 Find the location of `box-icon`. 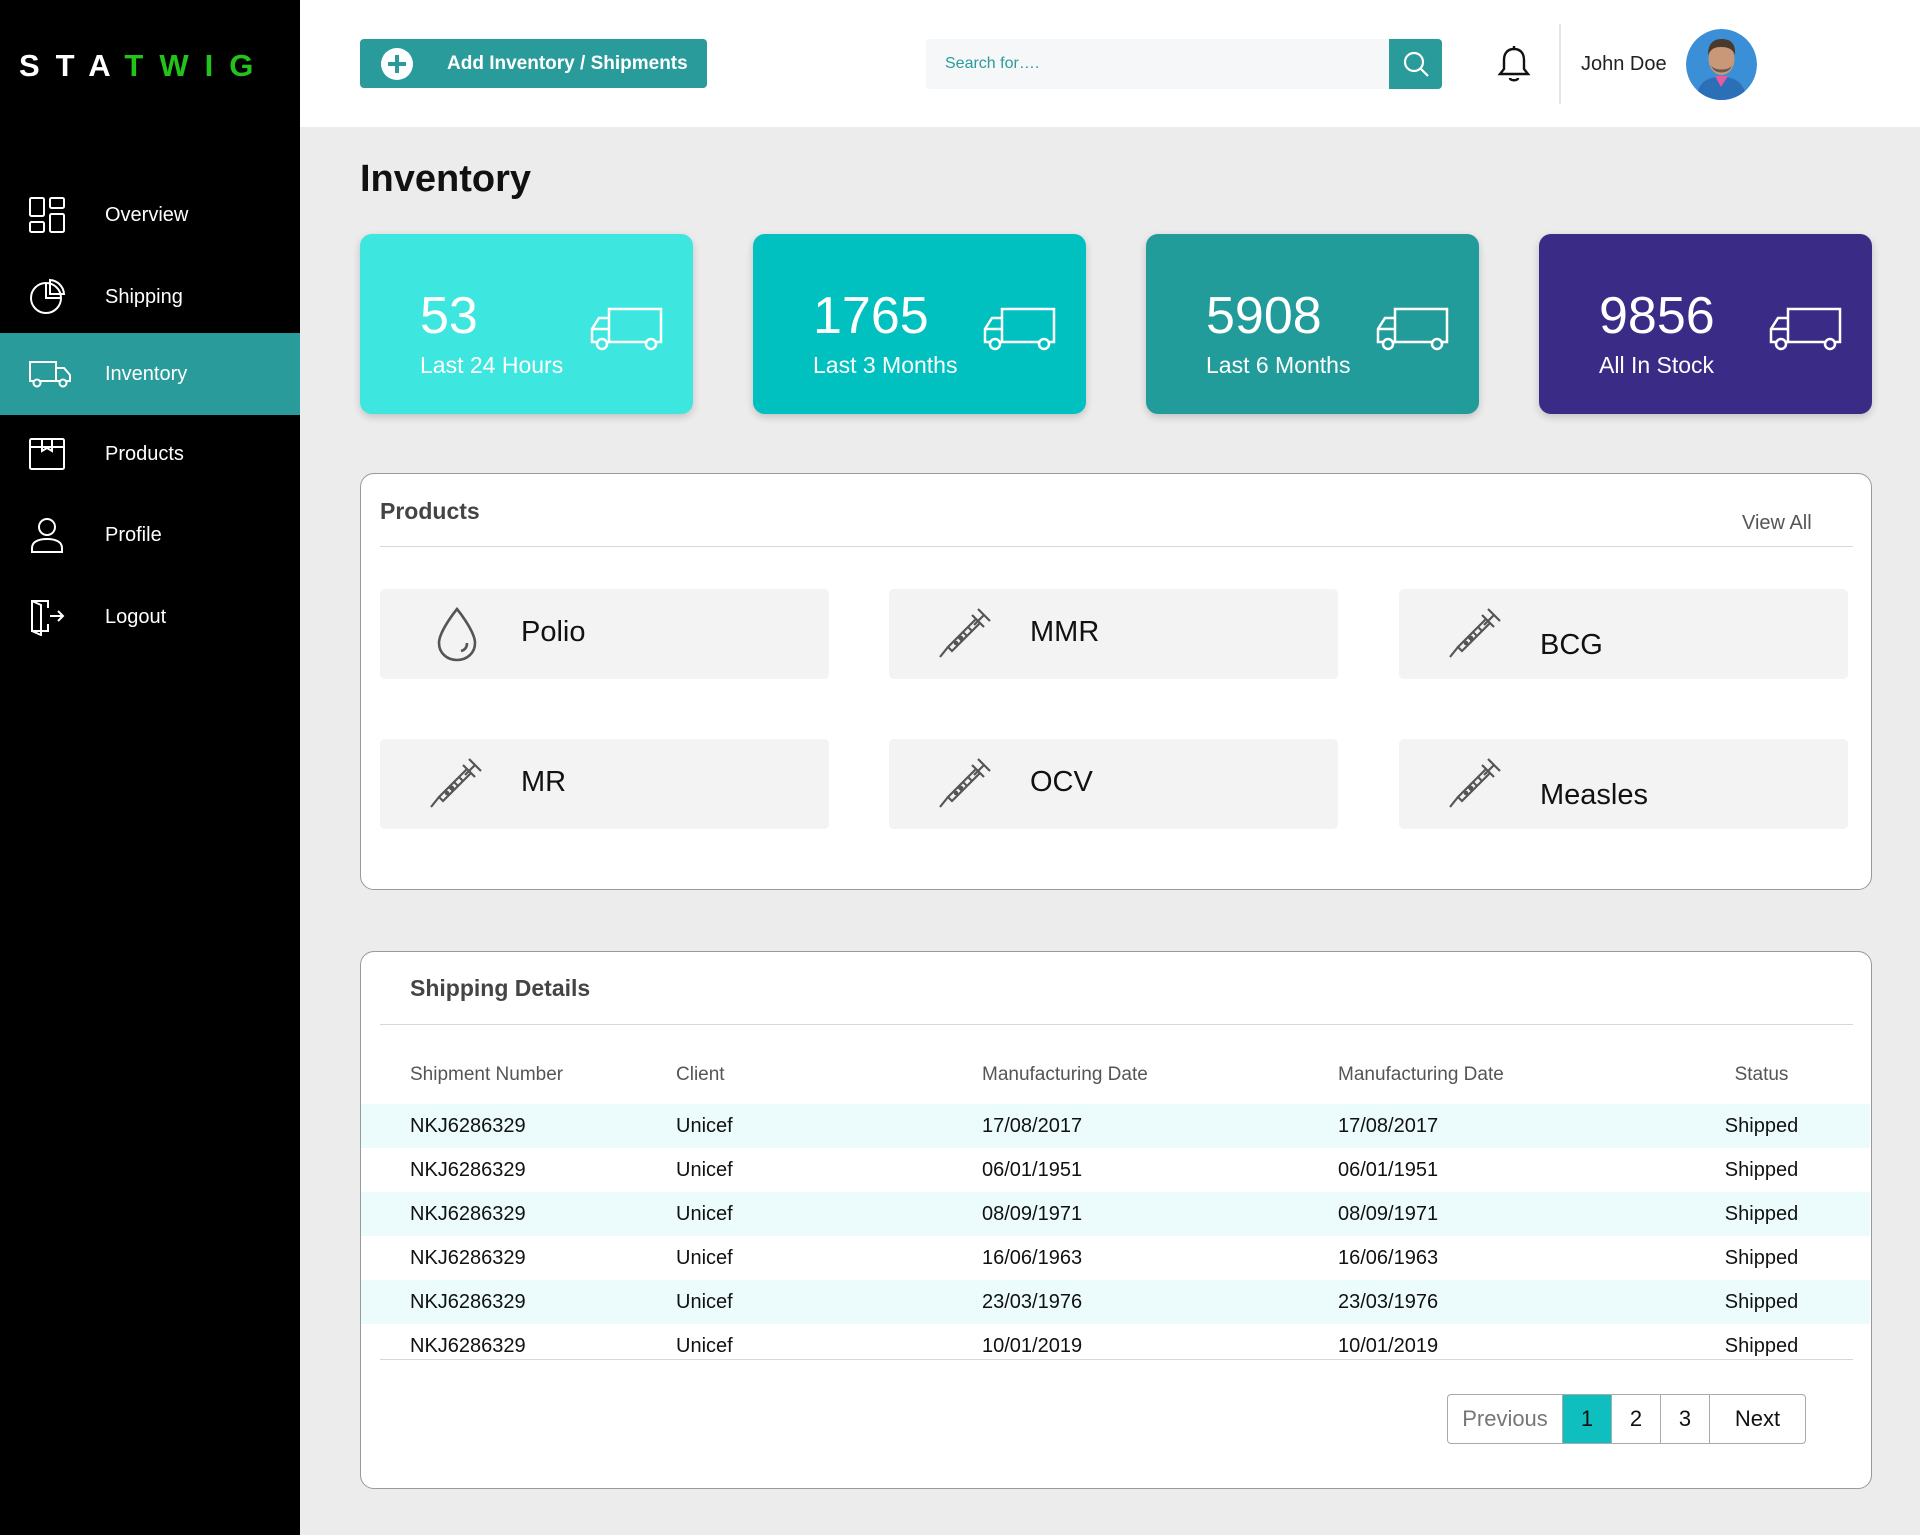

box-icon is located at coordinates (47, 454).